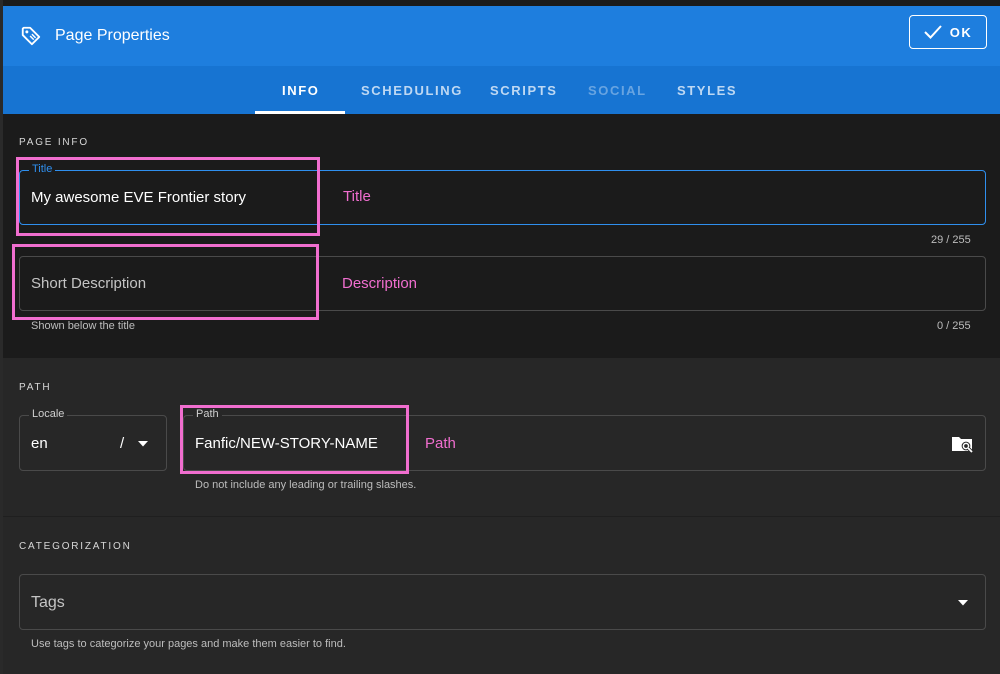 Image resolution: width=1000 pixels, height=674 pixels. What do you see at coordinates (951, 240) in the screenshot?
I see `title-counter: 29 / 255` at bounding box center [951, 240].